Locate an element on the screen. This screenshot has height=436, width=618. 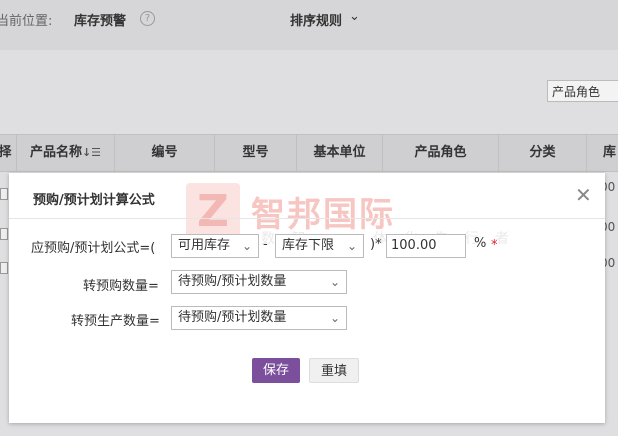
close-icon: ✕ is located at coordinates (583, 195).